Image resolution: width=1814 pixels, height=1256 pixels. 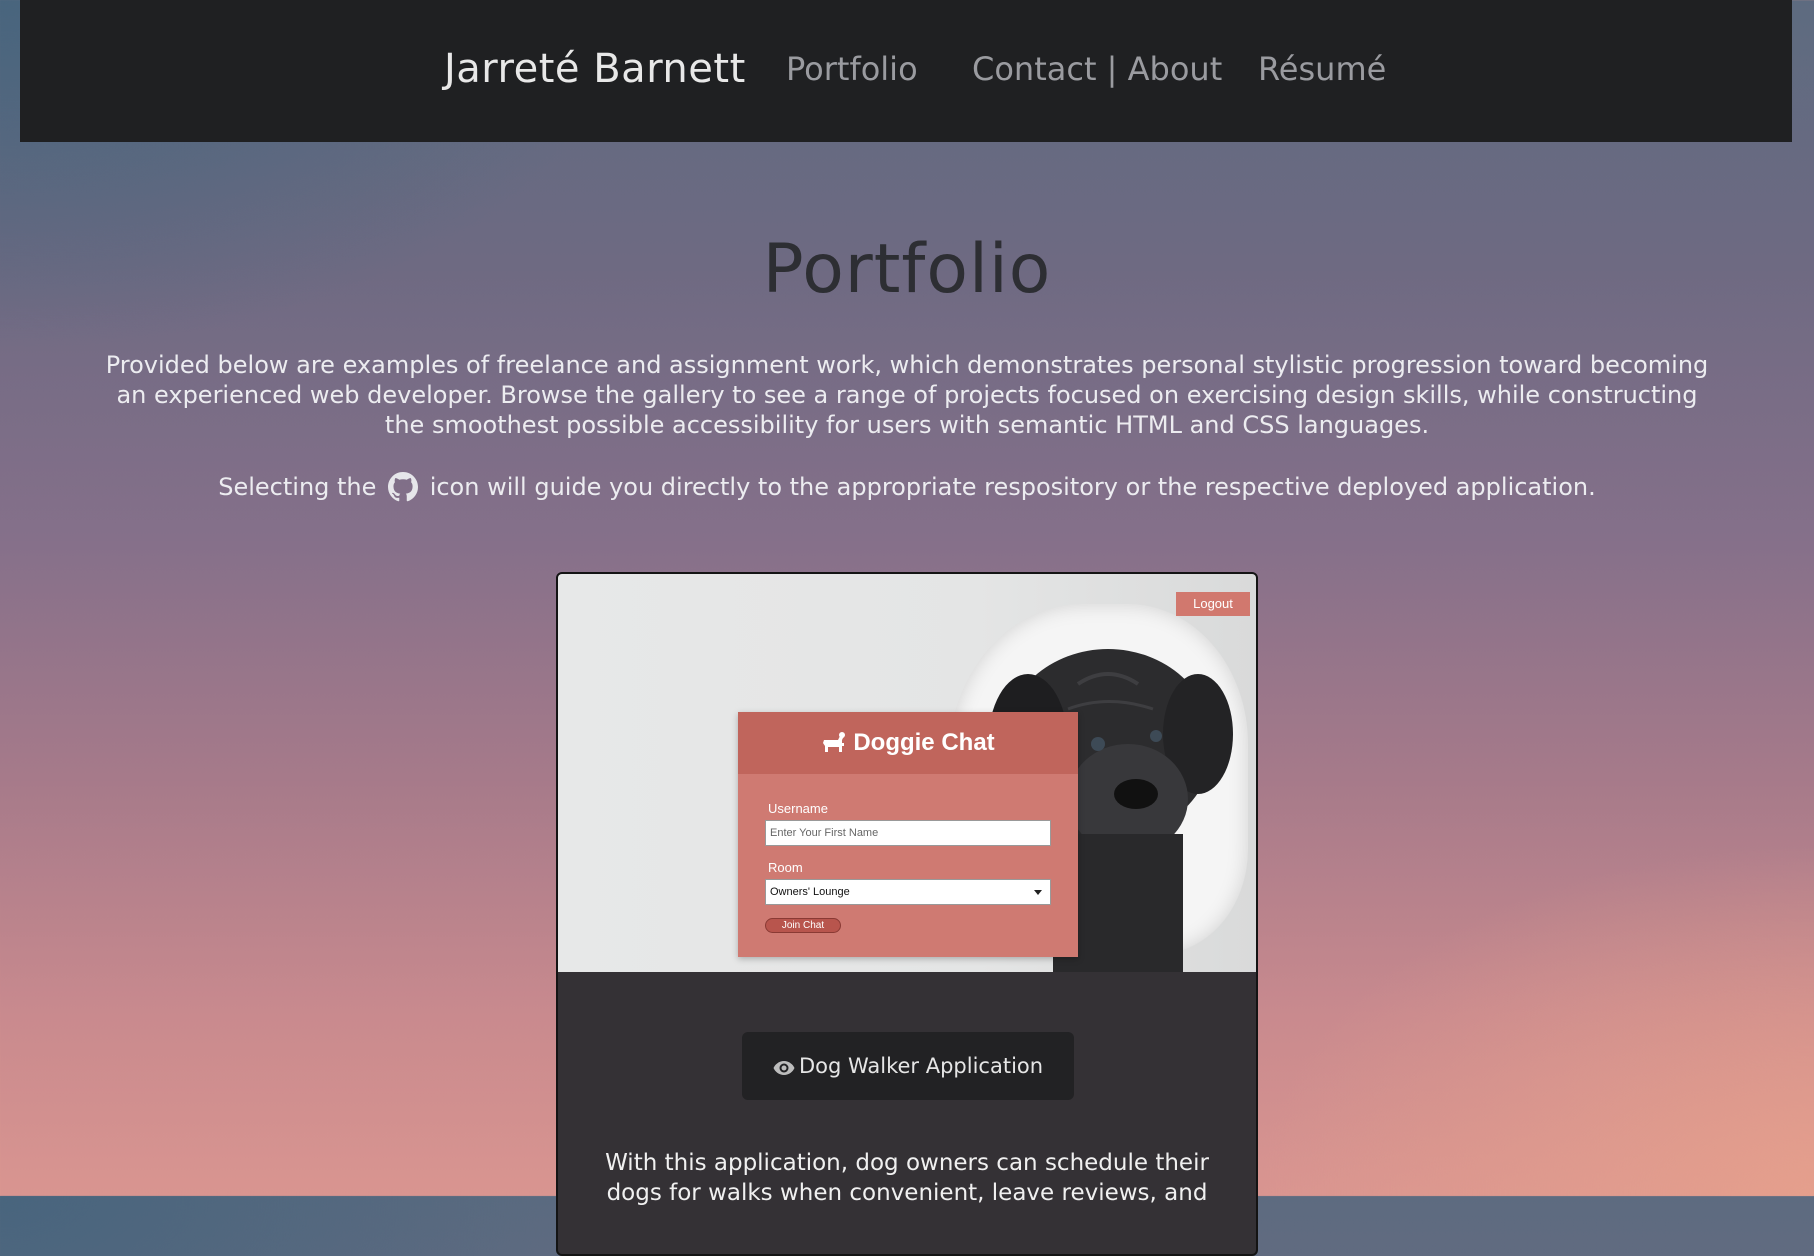 I want to click on username-input, so click(x=908, y=833).